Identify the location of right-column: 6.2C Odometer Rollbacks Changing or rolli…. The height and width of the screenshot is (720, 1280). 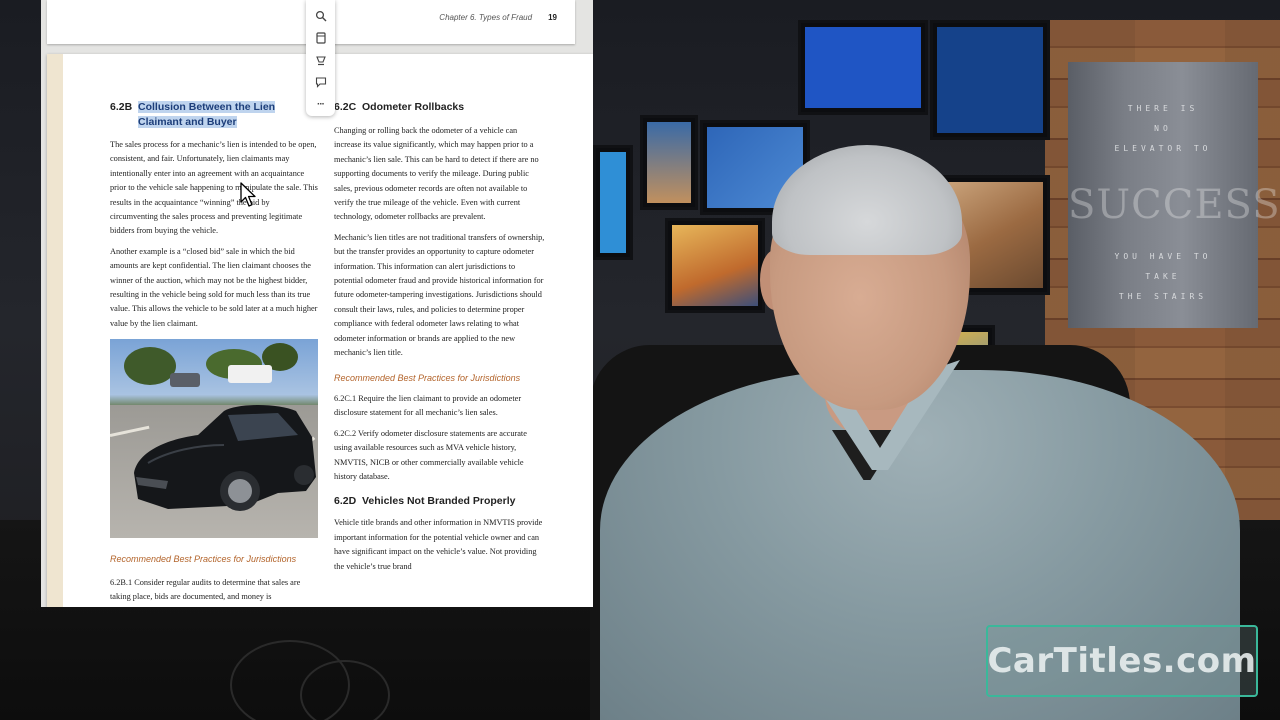
(440, 337).